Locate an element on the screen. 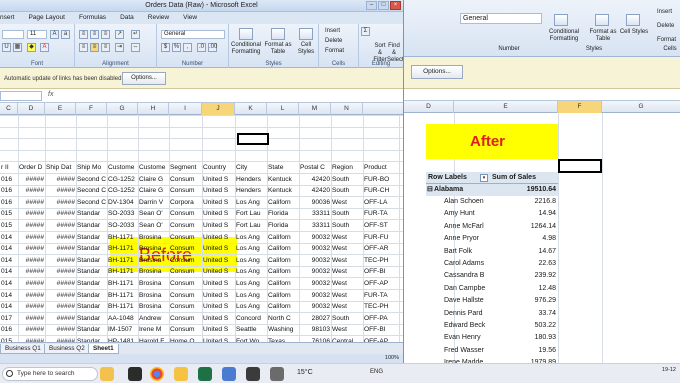 Image resolution: width=680 pixels, height=383 pixels. font-size-box: 11 is located at coordinates (37, 34).